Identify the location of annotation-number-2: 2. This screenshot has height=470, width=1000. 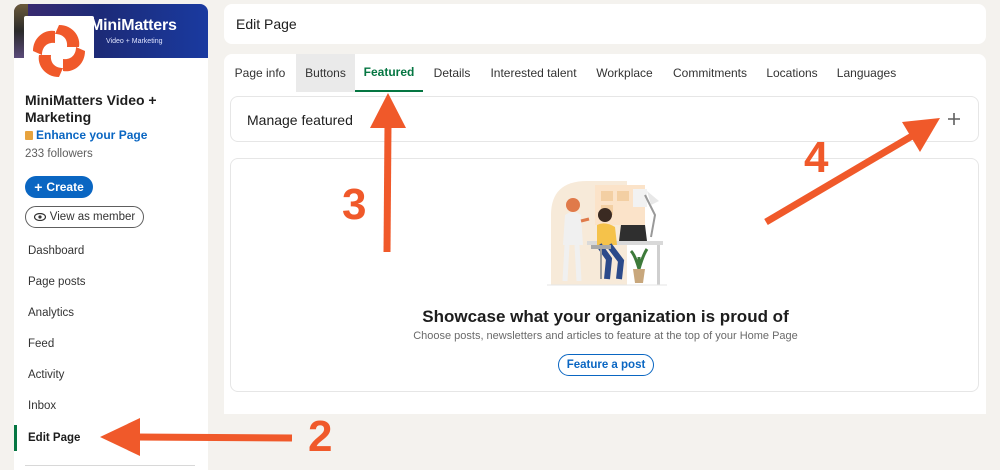
(320, 436).